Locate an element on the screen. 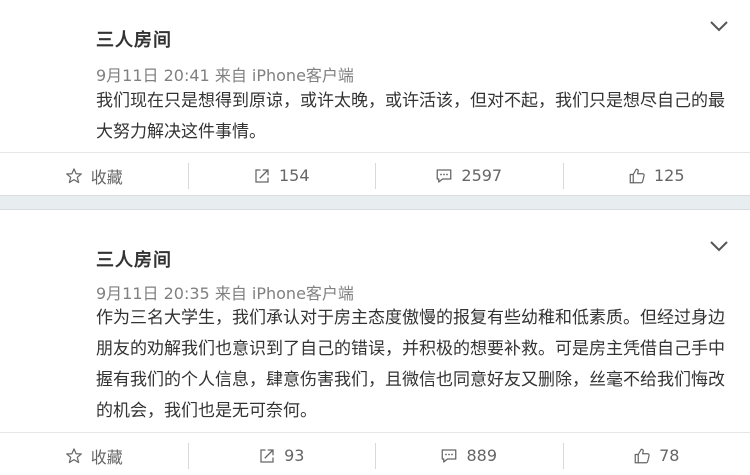 The height and width of the screenshot is (475, 750). repost-button: 154 is located at coordinates (281, 175).